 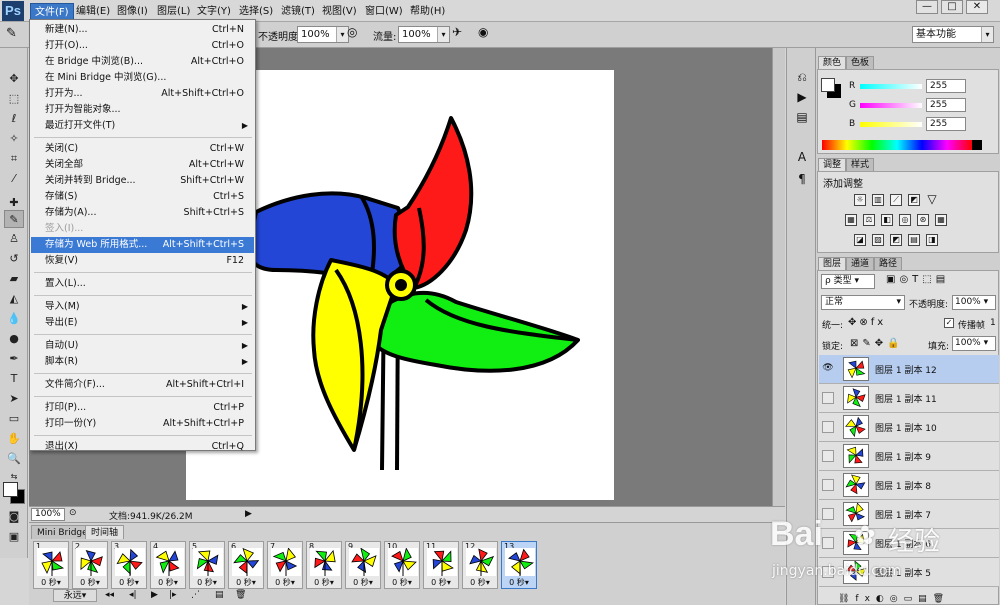 I want to click on channel-mixer-icon: ⊛, so click(x=923, y=220).